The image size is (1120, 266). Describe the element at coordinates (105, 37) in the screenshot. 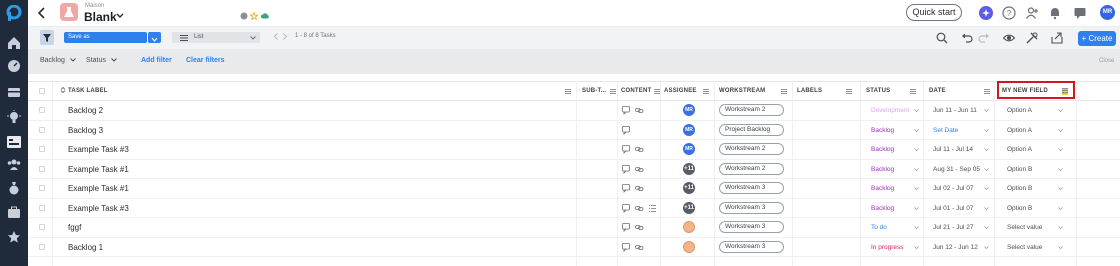

I see `save-as-button: Save as` at that location.